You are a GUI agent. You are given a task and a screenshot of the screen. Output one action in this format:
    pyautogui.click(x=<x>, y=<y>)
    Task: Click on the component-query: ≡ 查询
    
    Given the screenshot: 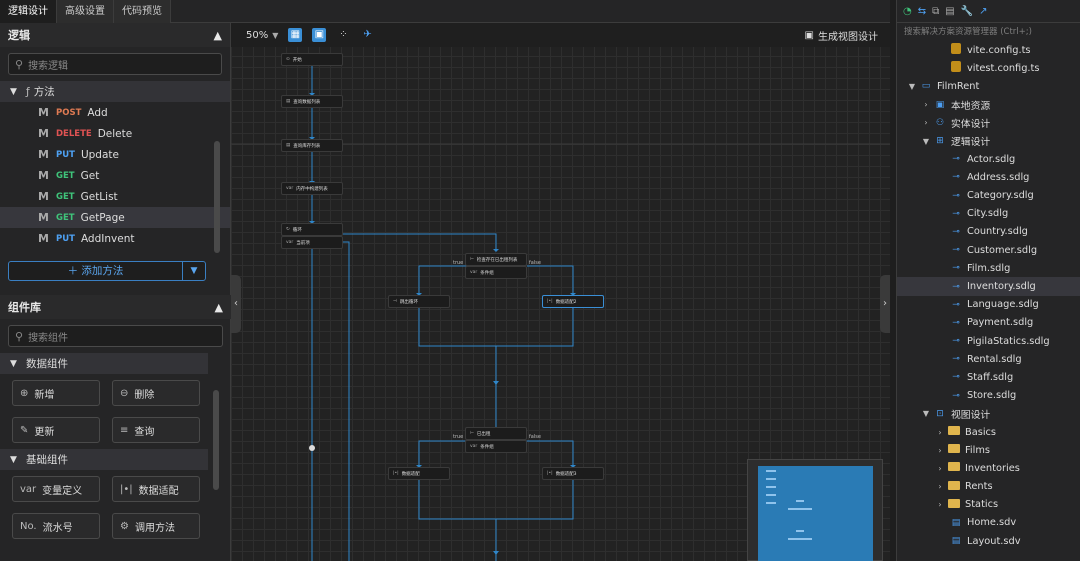 What is the action you would take?
    pyautogui.click(x=156, y=430)
    